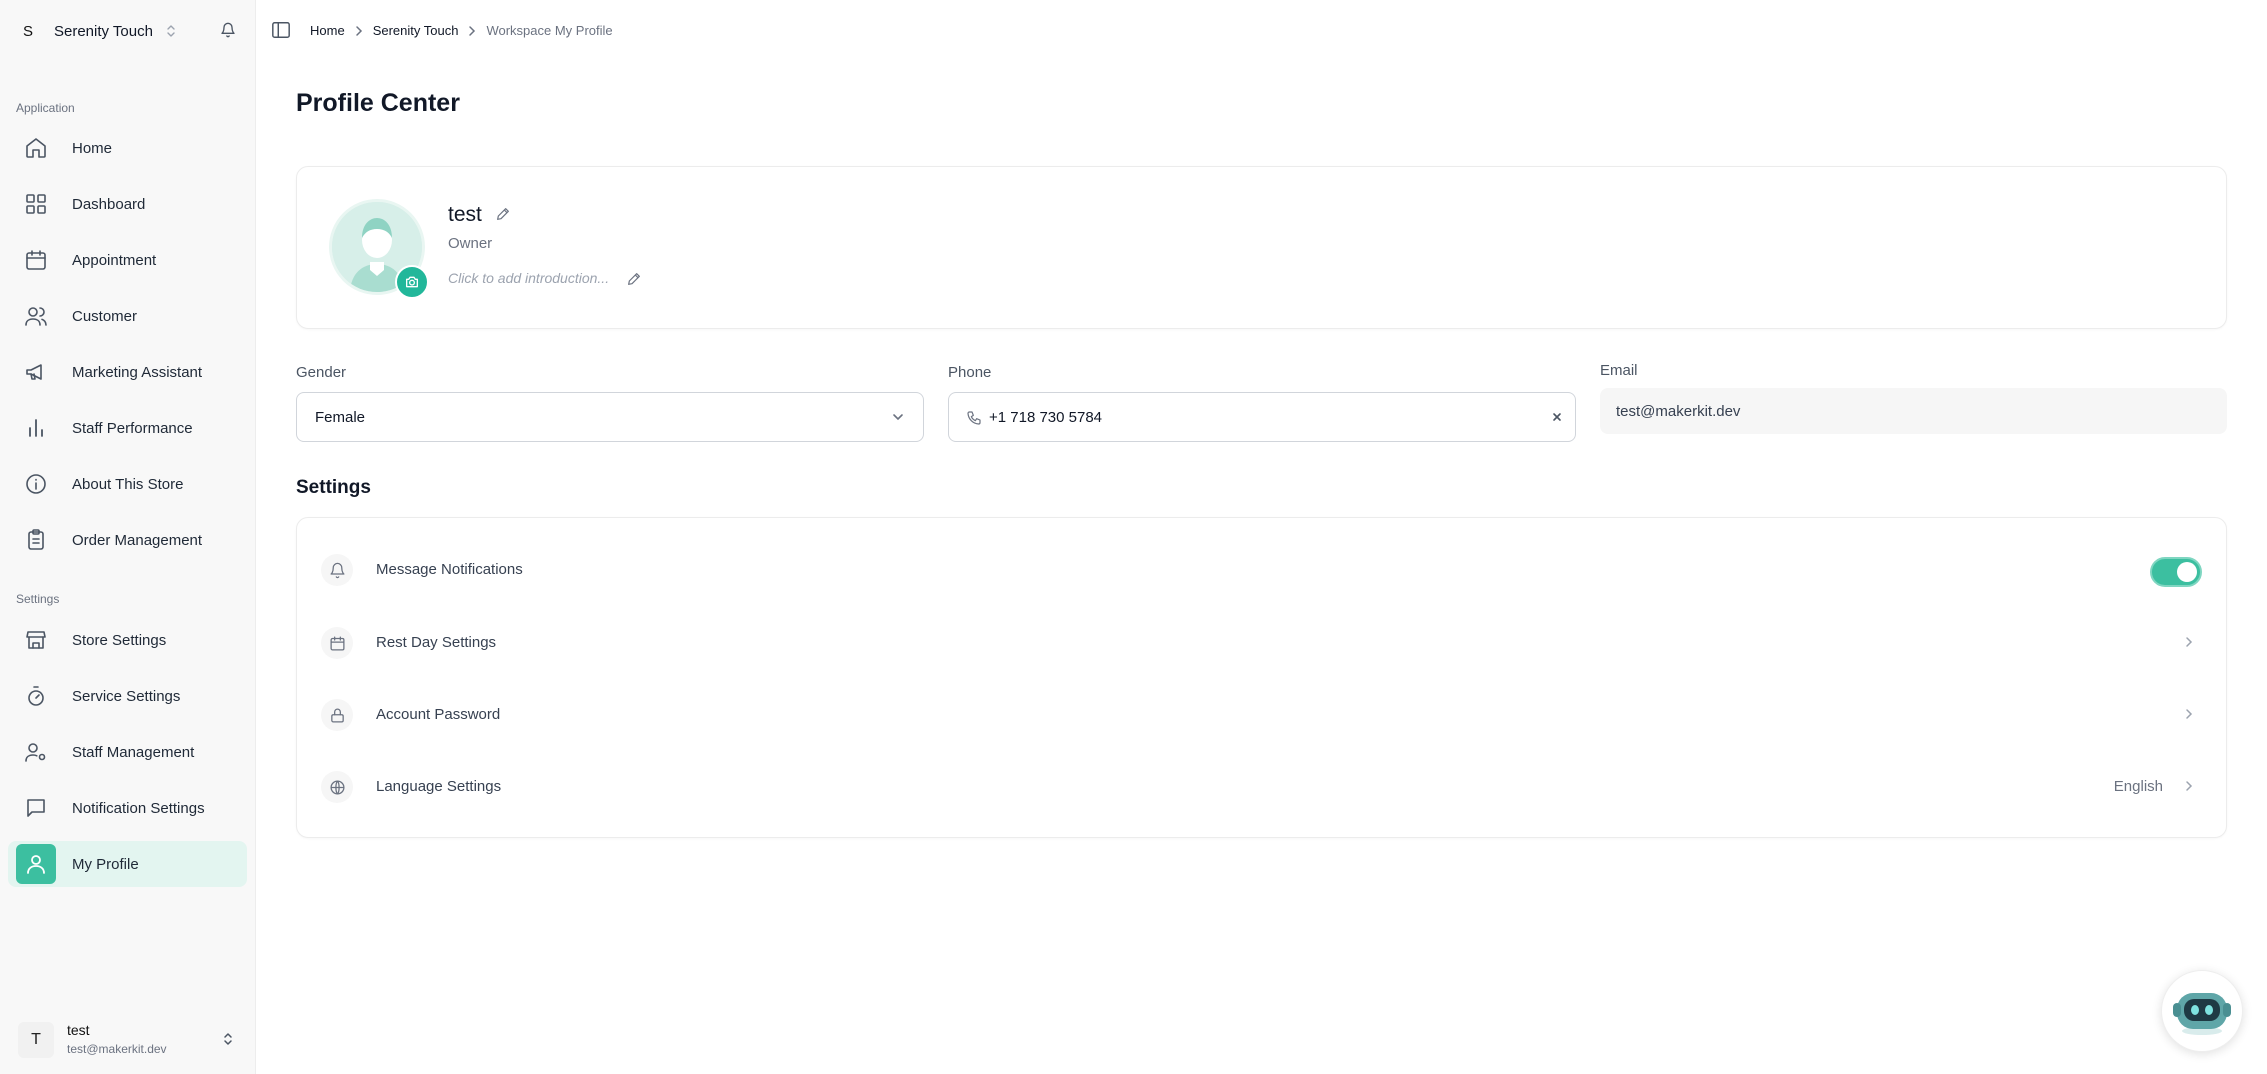 This screenshot has width=2267, height=1074. What do you see at coordinates (321, 372) in the screenshot?
I see `gender-label: Gender` at bounding box center [321, 372].